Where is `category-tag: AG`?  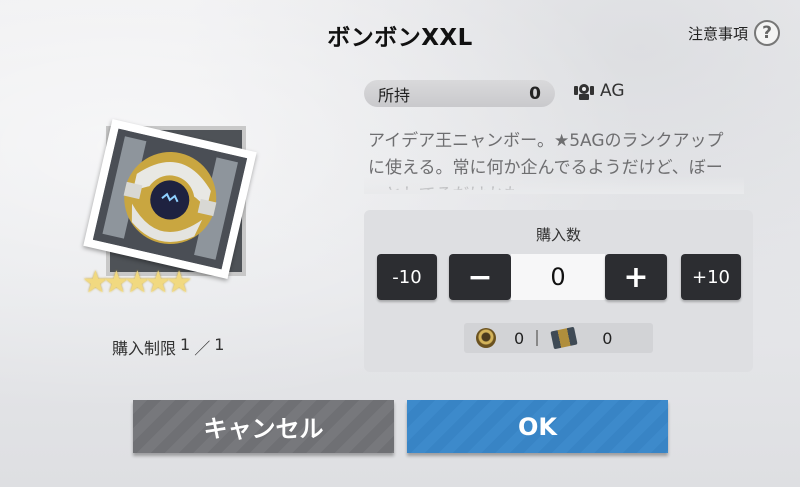
category-tag: AG is located at coordinates (599, 91).